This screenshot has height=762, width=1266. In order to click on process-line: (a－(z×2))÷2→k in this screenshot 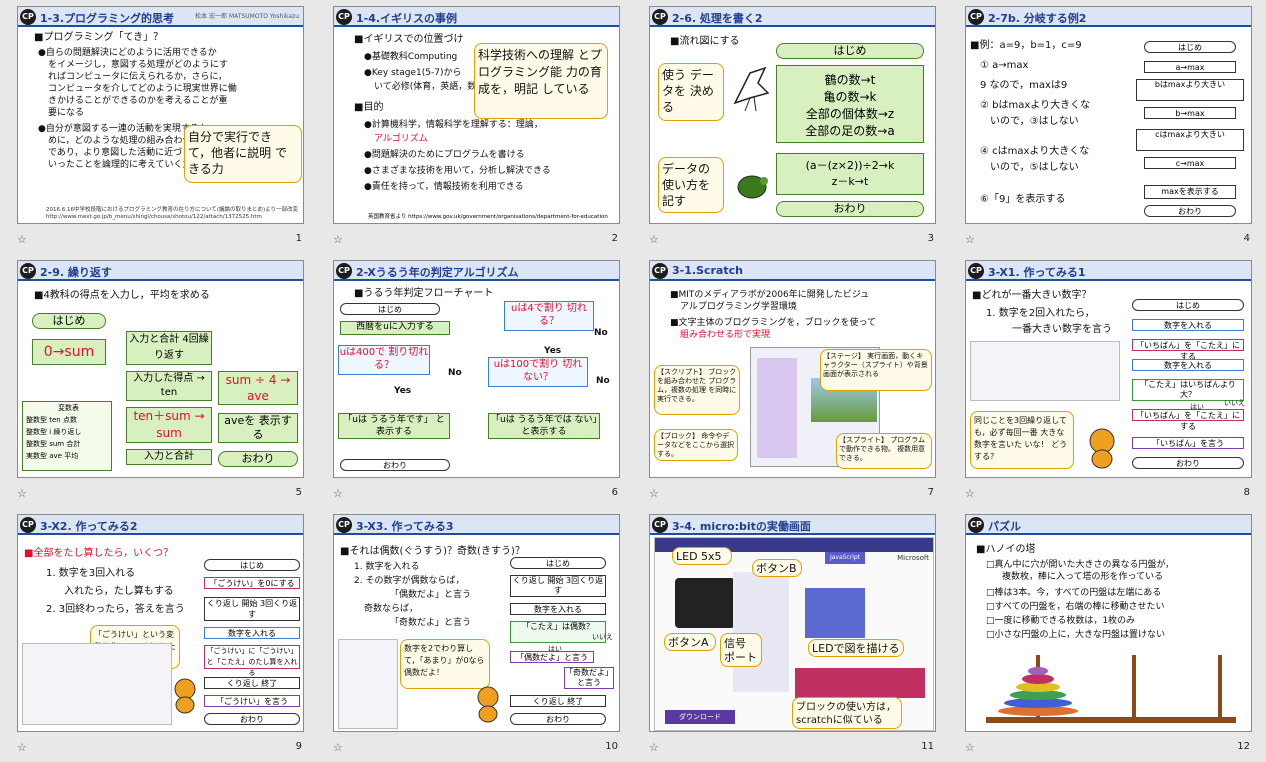, I will do `click(850, 165)`.